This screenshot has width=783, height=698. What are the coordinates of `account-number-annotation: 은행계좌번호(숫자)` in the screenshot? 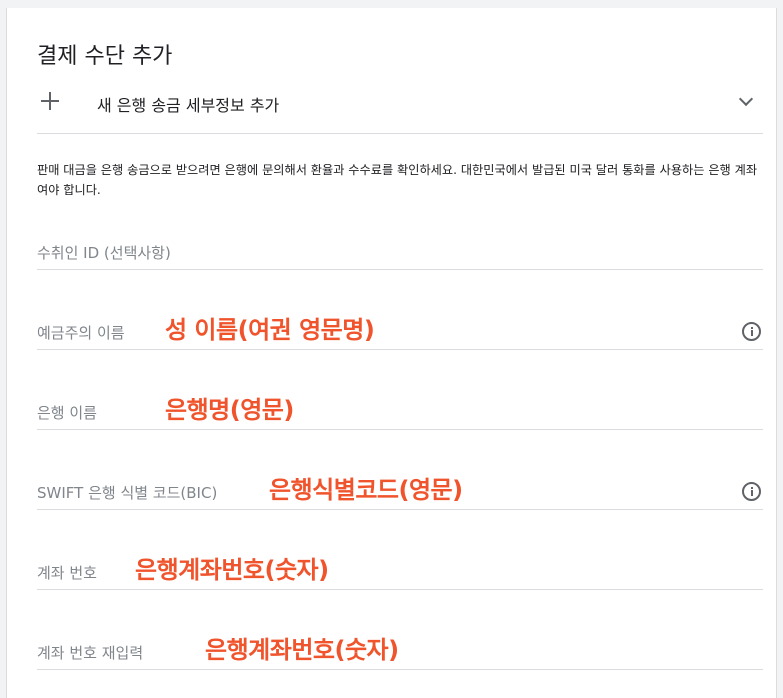 It's located at (232, 570).